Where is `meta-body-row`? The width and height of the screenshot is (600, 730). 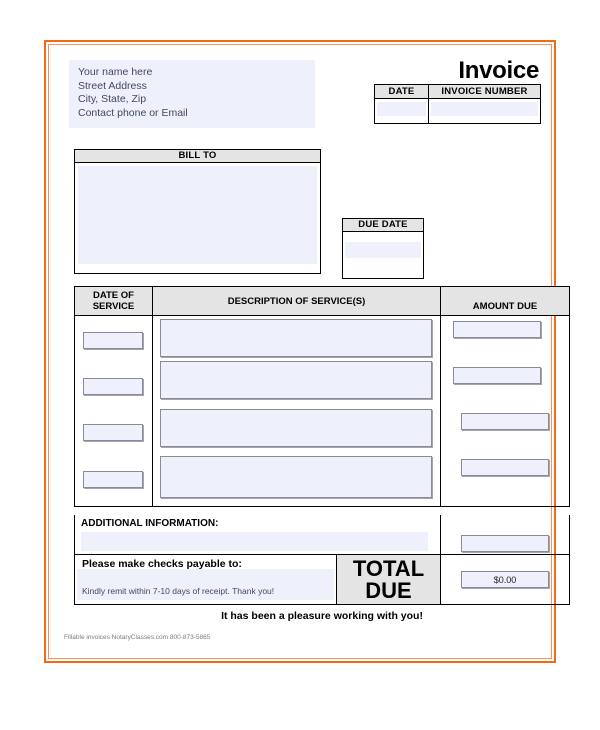 meta-body-row is located at coordinates (457, 111).